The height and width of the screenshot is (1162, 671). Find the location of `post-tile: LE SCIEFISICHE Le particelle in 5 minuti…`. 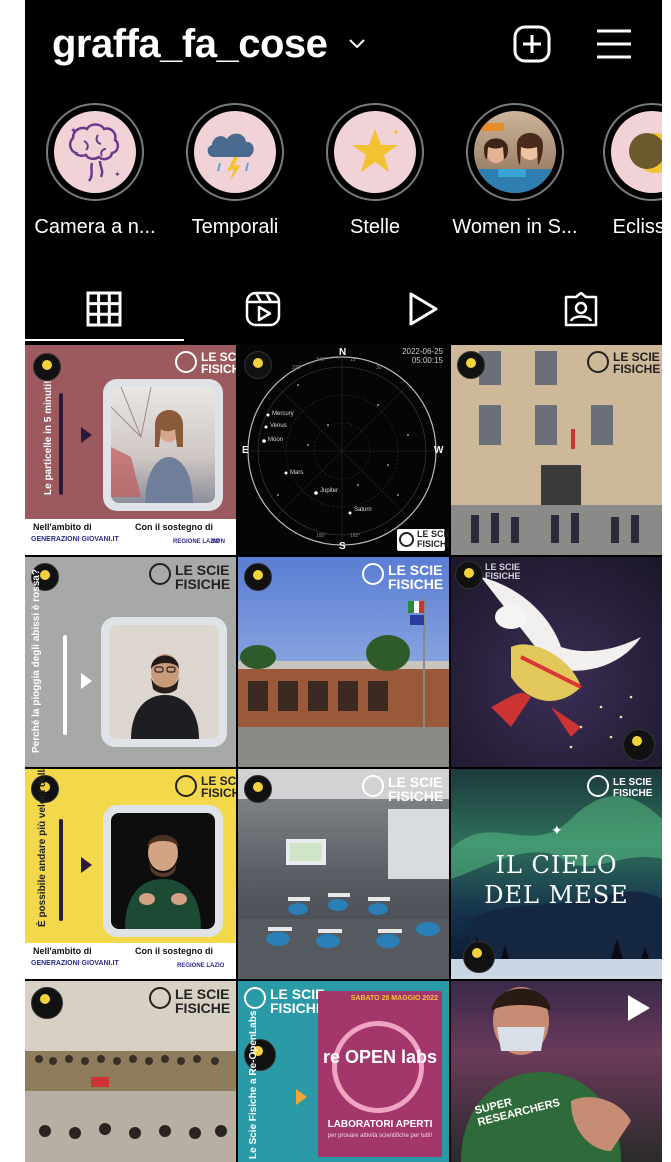

post-tile: LE SCIEFISICHE Le particelle in 5 minuti… is located at coordinates (130, 450).